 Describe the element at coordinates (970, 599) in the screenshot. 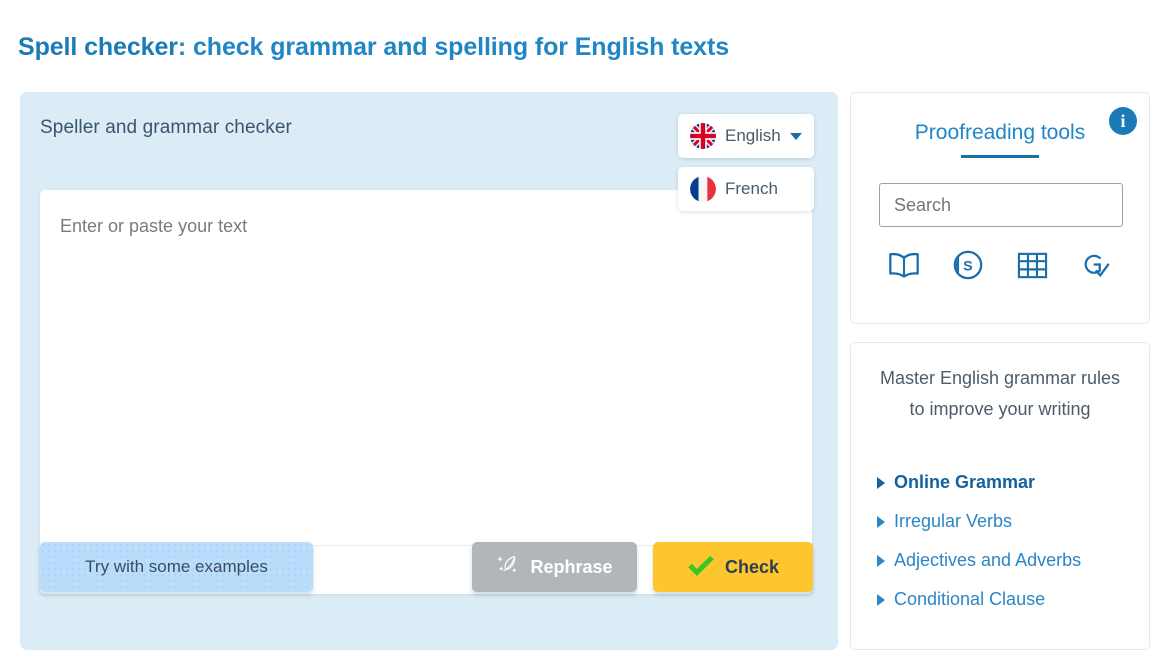

I see `grammar-link-label: Conditional Clause` at that location.